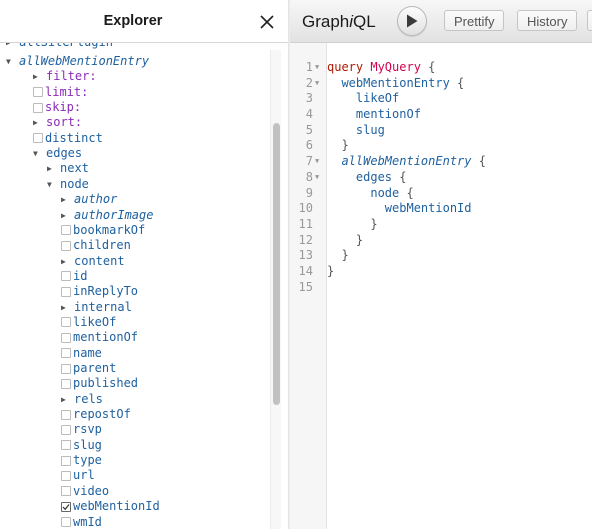 This screenshot has height=529, width=592. I want to click on line-number: 10, so click(305, 208).